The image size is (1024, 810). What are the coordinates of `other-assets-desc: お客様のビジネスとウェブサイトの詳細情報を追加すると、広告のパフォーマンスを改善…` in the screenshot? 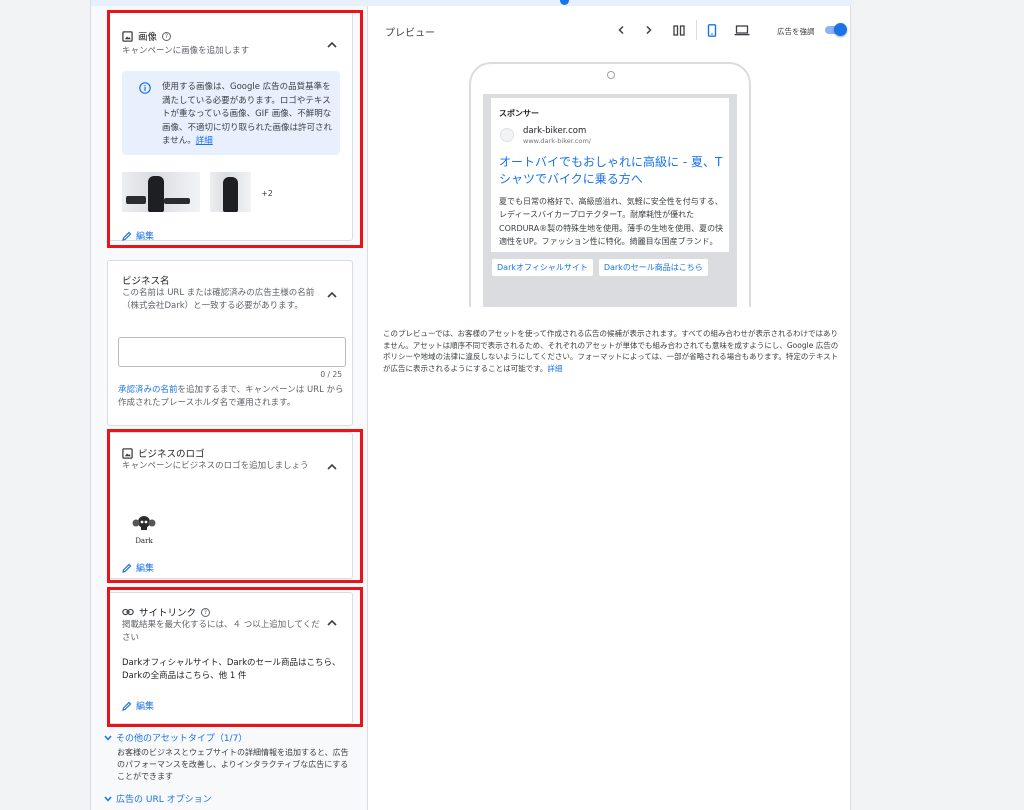 It's located at (233, 764).